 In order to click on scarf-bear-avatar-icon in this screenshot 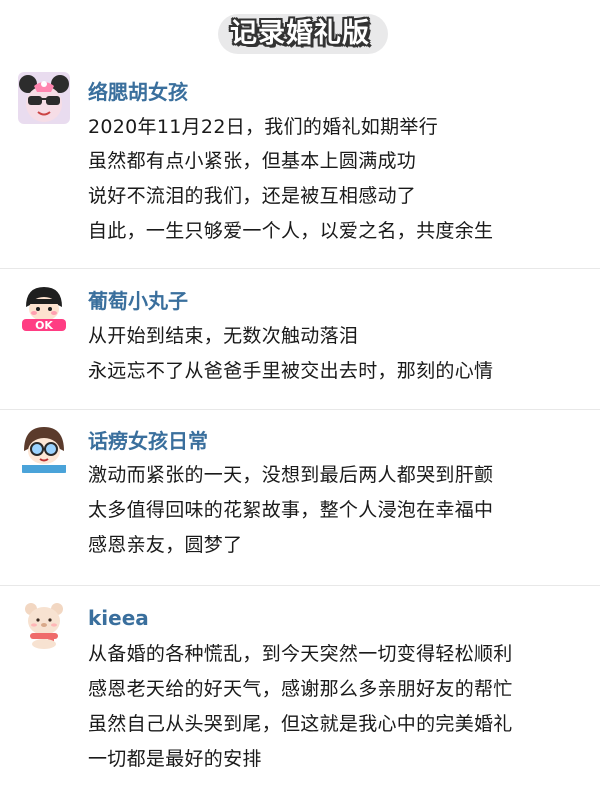, I will do `click(44, 623)`.